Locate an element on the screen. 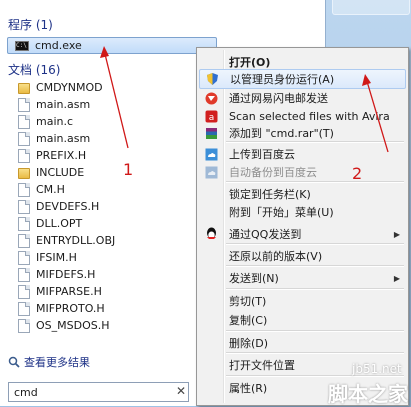 This screenshot has height=407, width=411. watermark-url: jb51.net is located at coordinates (377, 369).